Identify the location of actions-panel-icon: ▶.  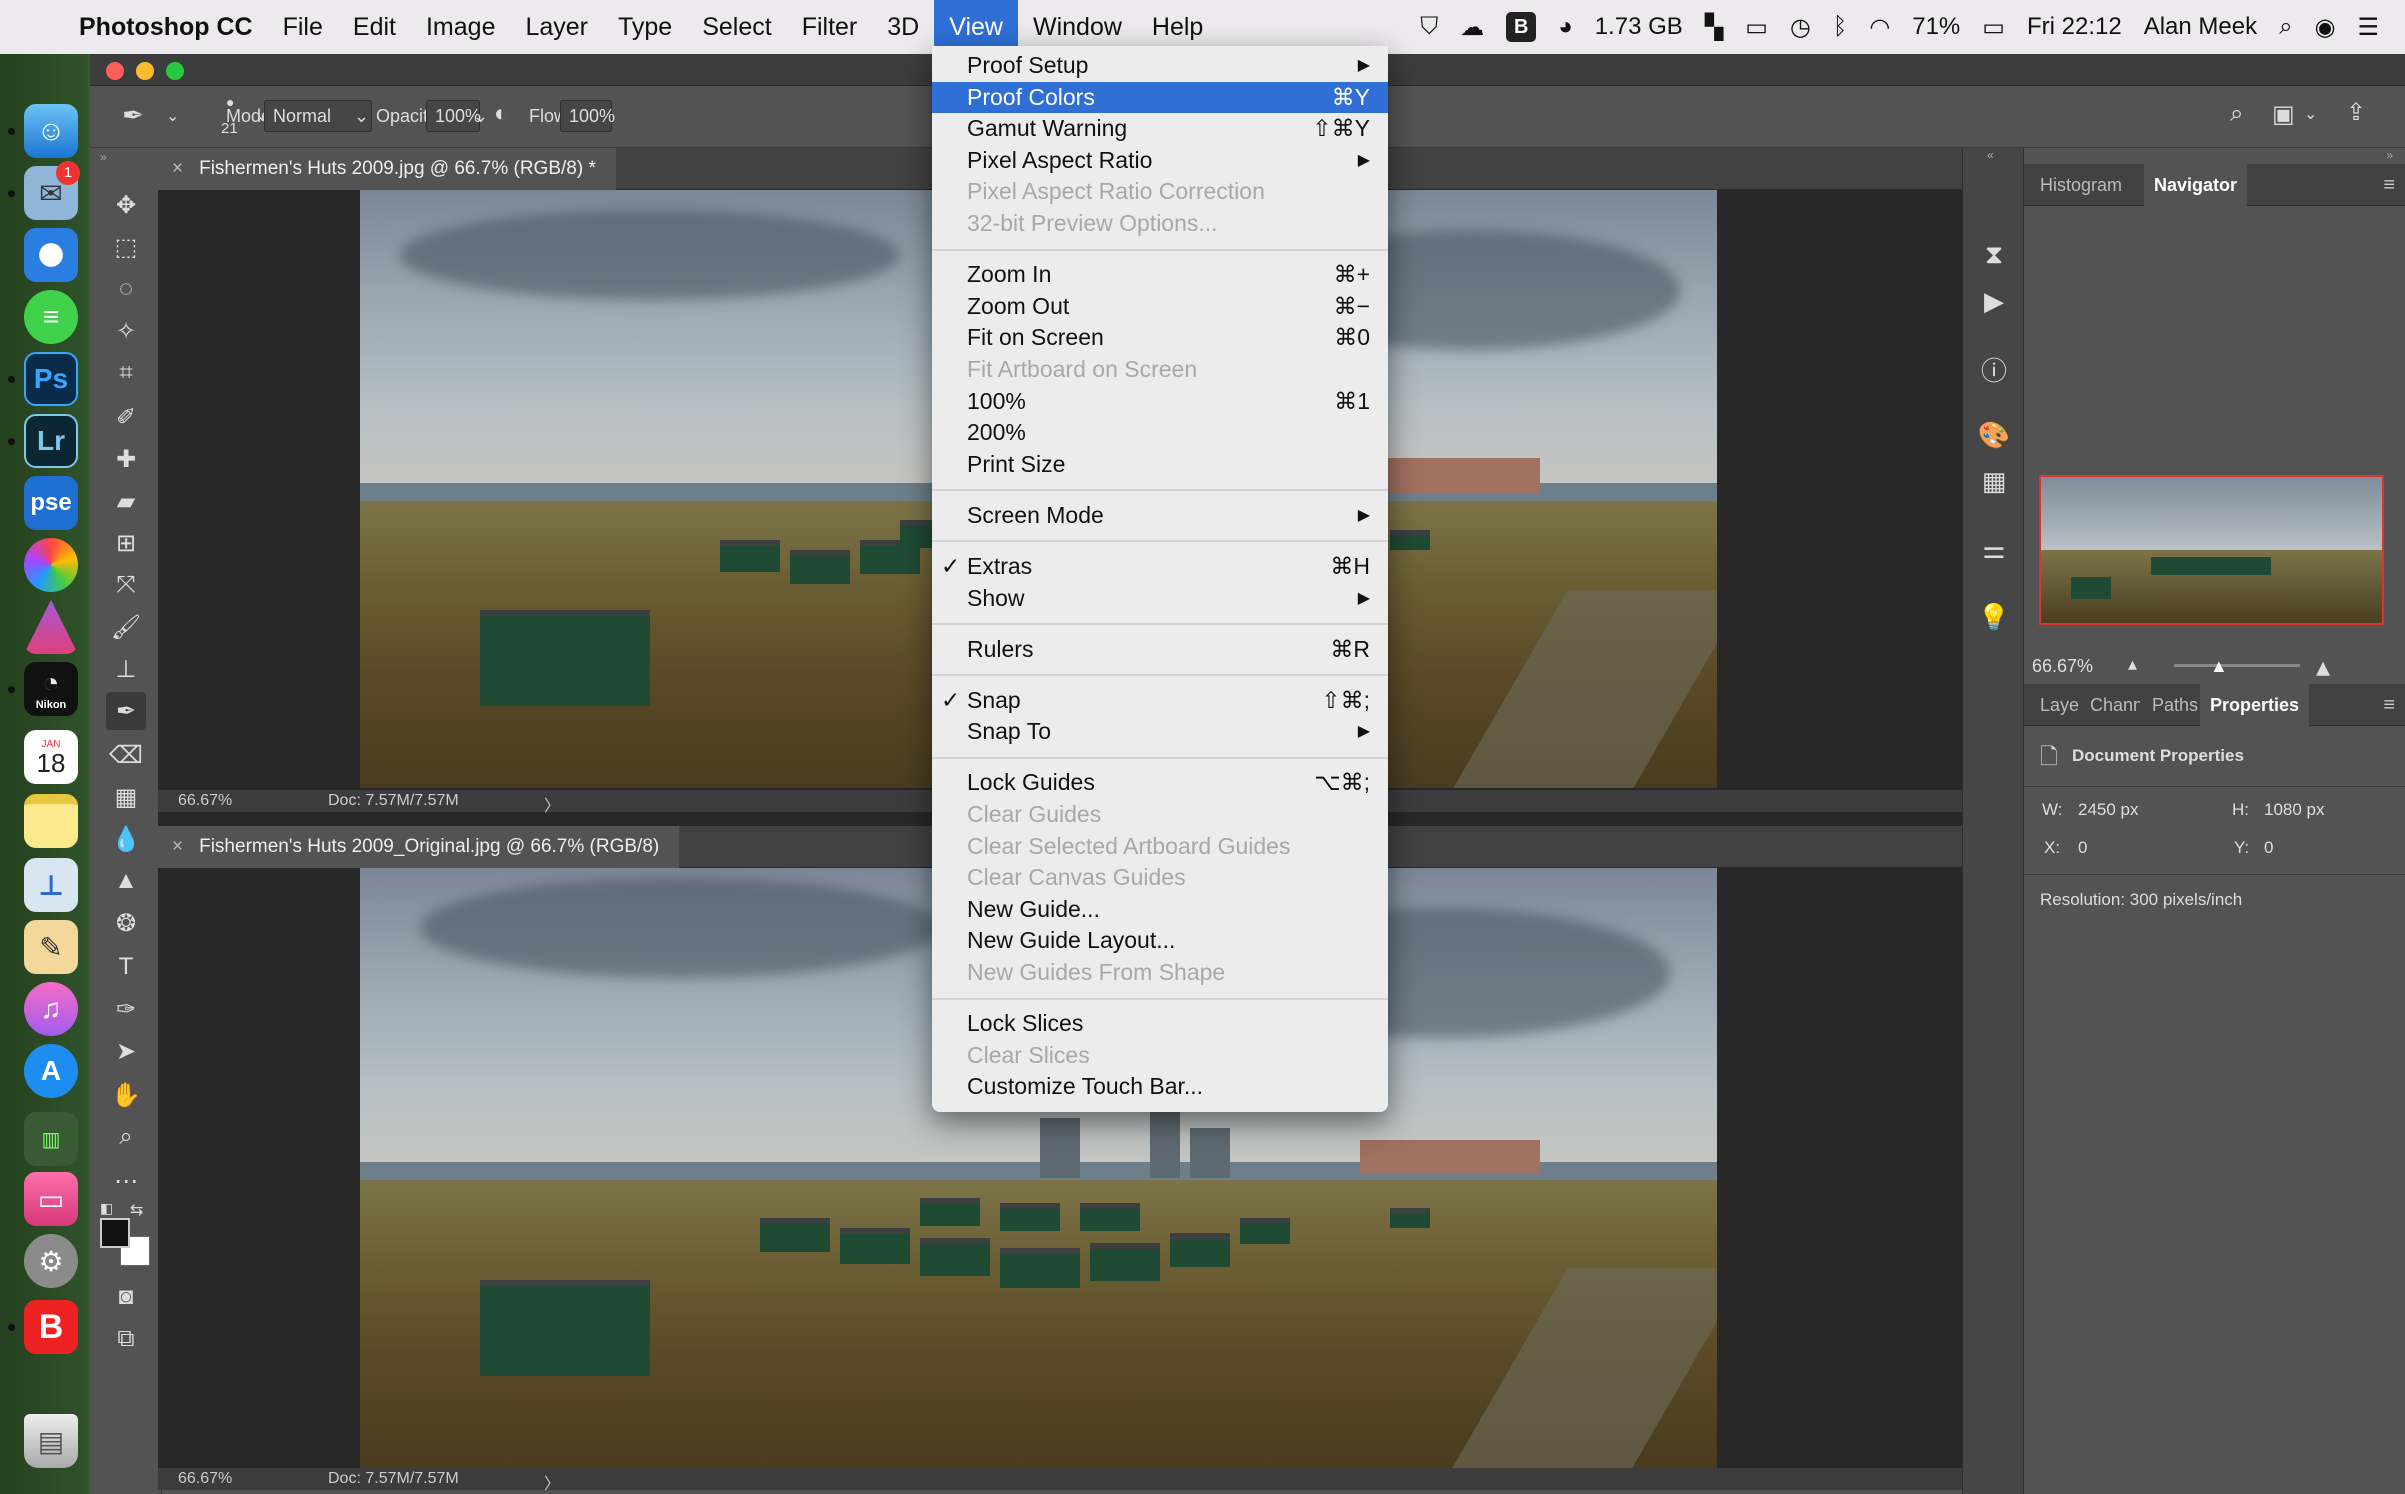
(1994, 301).